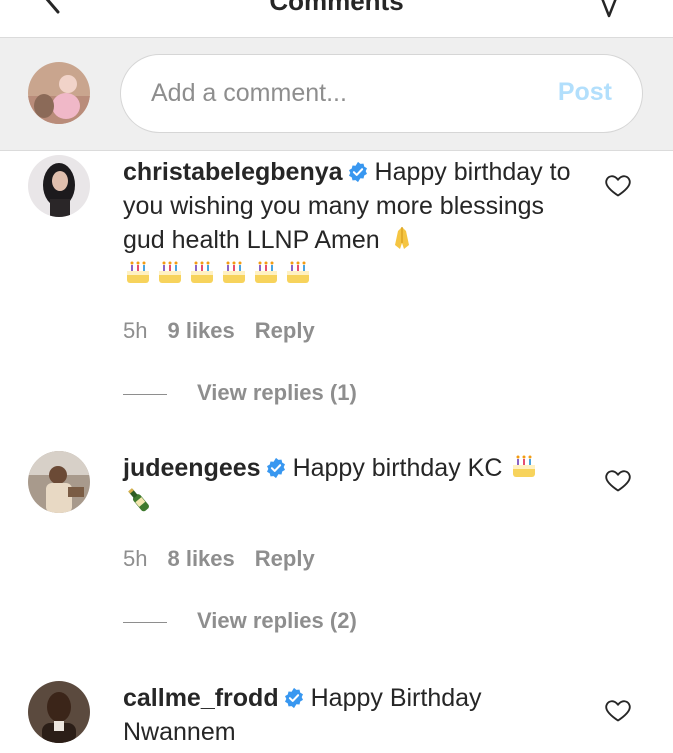 The height and width of the screenshot is (753, 673). Describe the element at coordinates (179, 732) in the screenshot. I see `comment-body-continued: Nwannem` at that location.